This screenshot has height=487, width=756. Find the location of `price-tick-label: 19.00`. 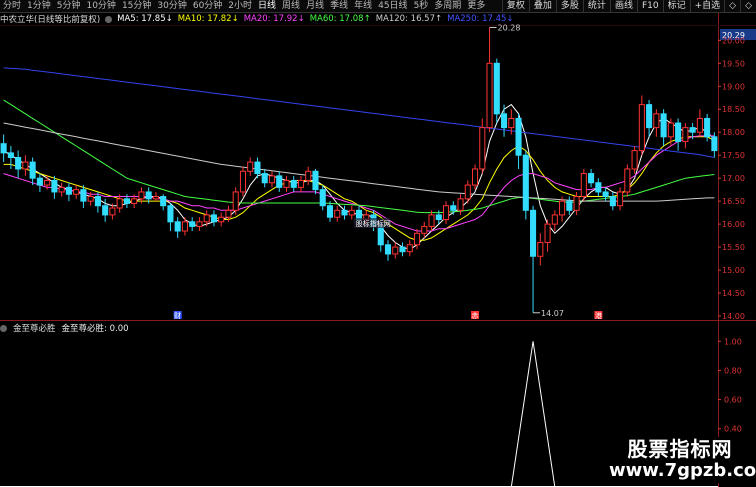

price-tick-label: 19.00 is located at coordinates (733, 86).